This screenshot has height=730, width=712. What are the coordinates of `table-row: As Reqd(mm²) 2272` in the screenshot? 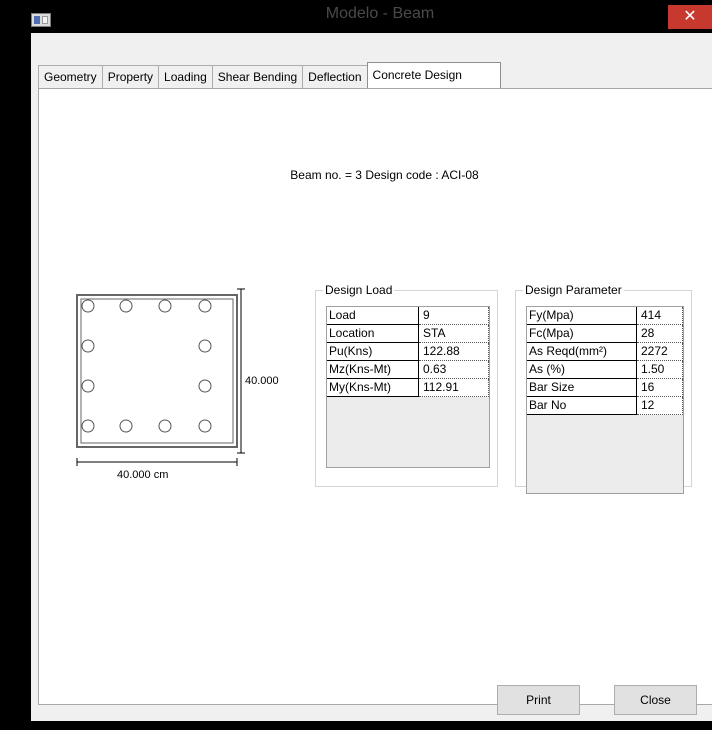 It's located at (605, 352).